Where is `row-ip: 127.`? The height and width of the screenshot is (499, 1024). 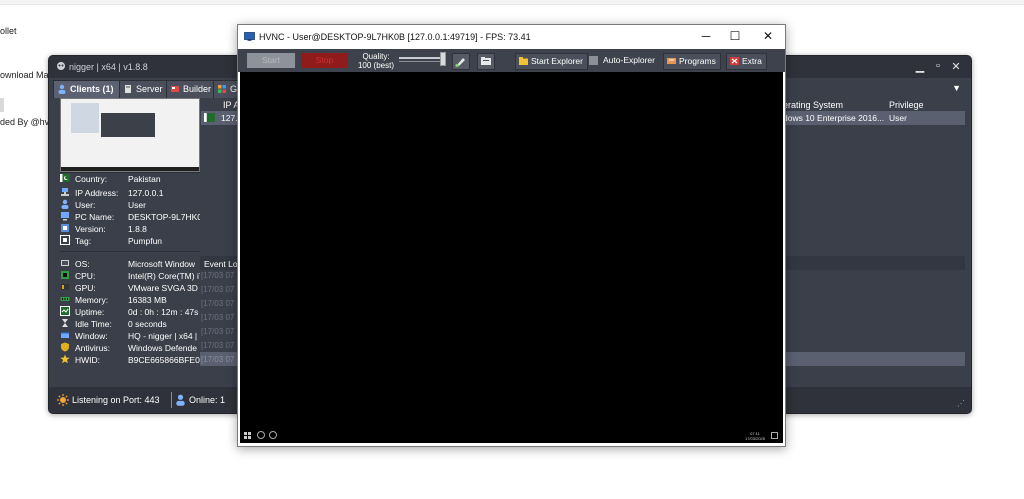
row-ip: 127. is located at coordinates (229, 118).